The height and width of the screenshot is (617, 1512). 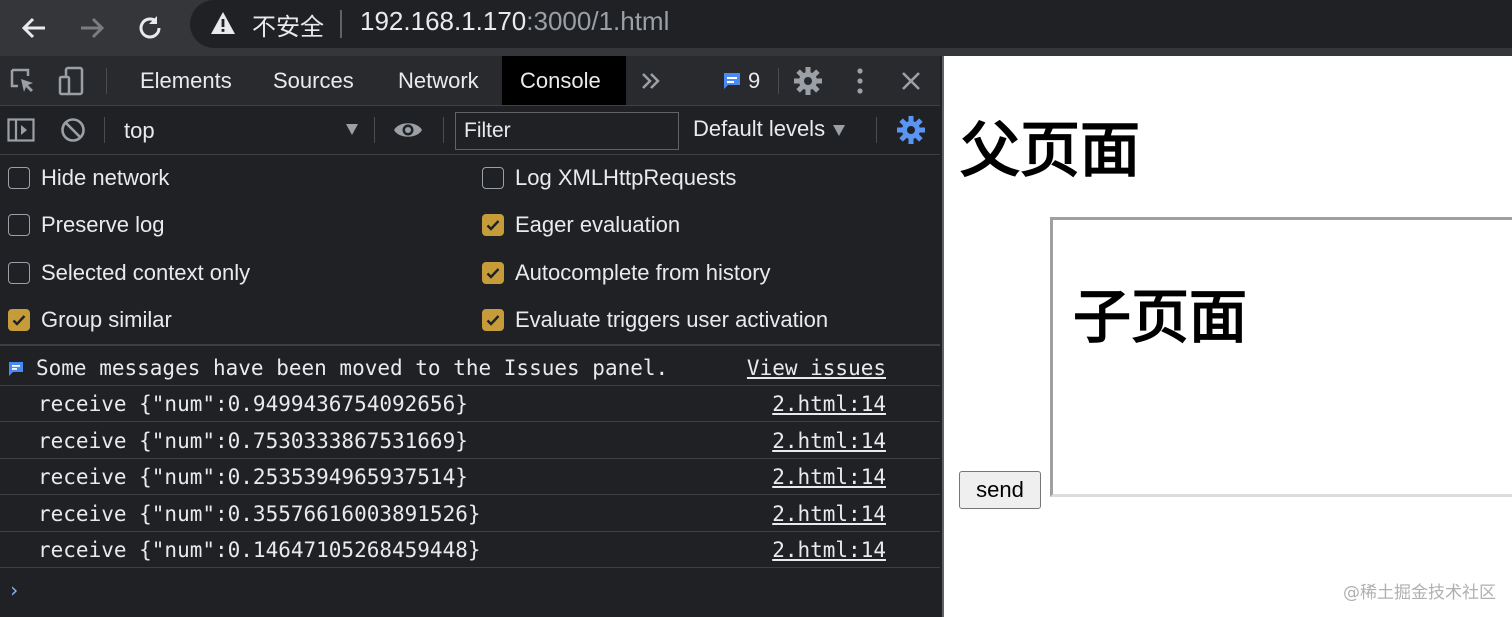 I want to click on child-iframe: 子页面, so click(x=1281, y=357).